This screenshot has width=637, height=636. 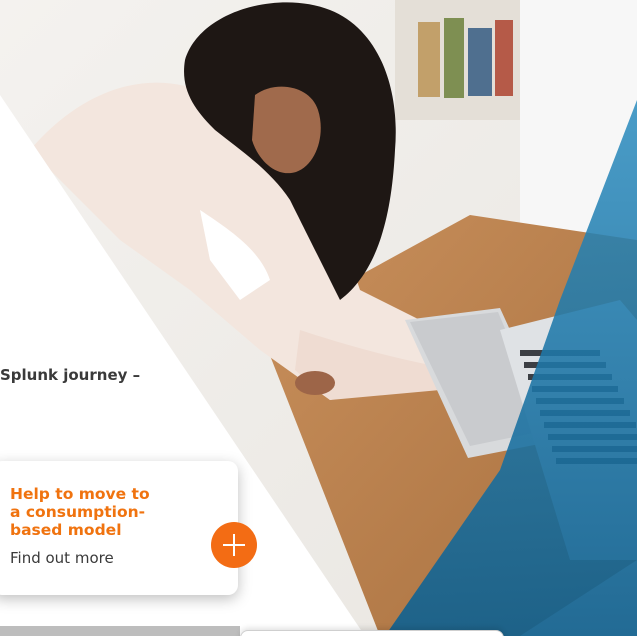 I want to click on teaser-text: Splunk journey –, so click(x=70, y=375).